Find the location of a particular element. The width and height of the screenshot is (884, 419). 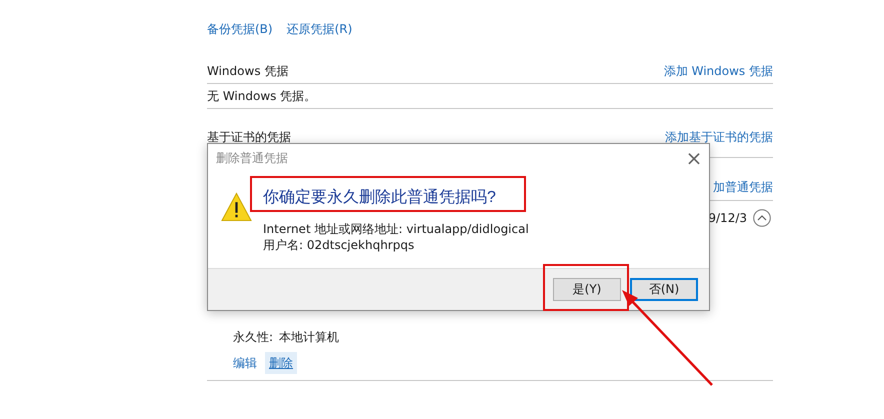

add-link: 加普通凭据 is located at coordinates (743, 188).